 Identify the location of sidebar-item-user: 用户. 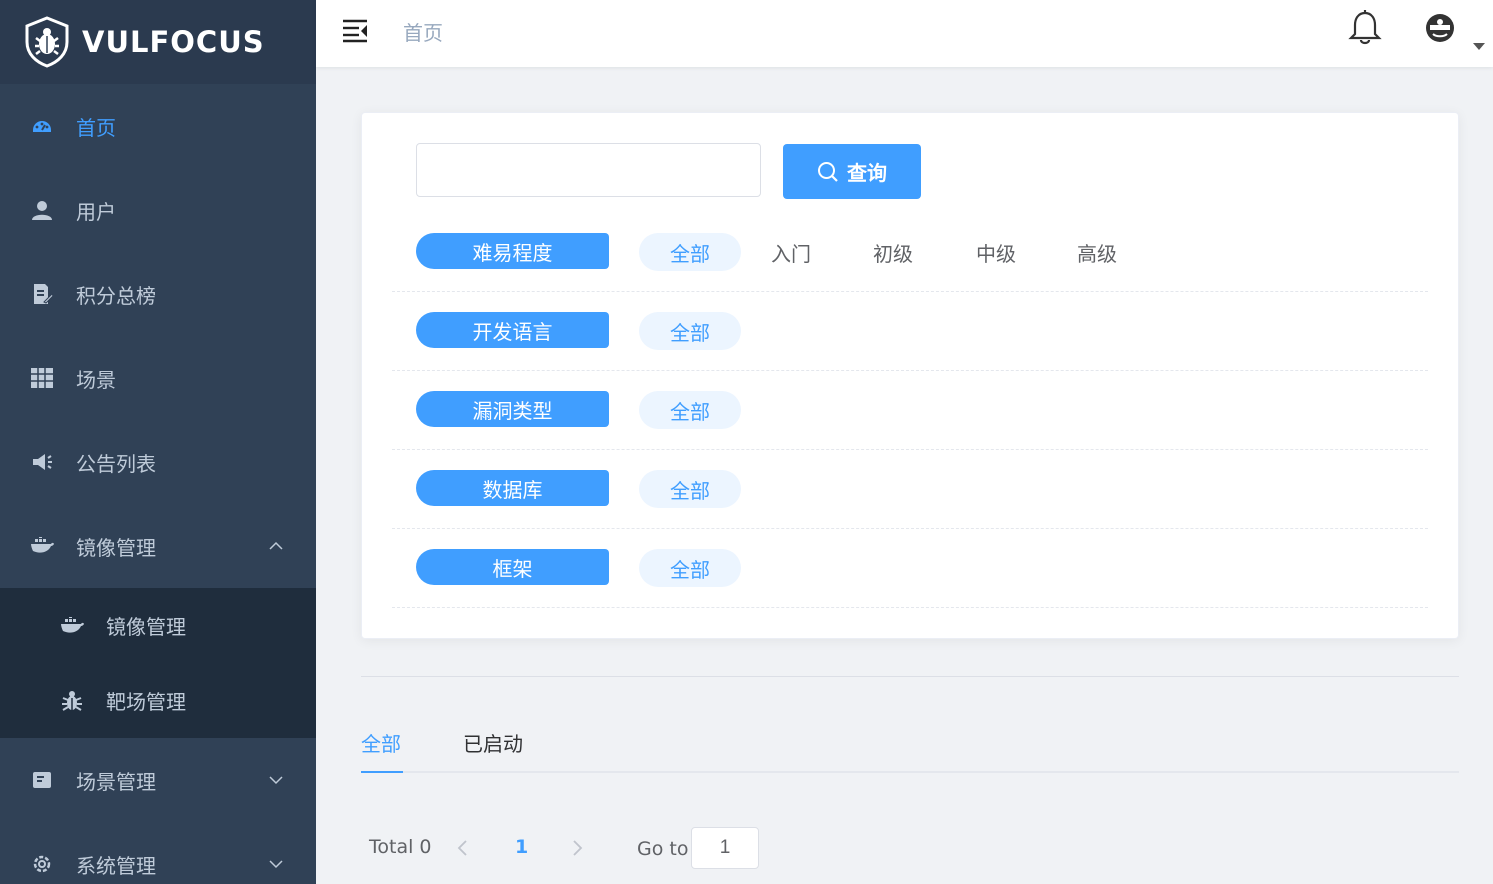
(158, 210).